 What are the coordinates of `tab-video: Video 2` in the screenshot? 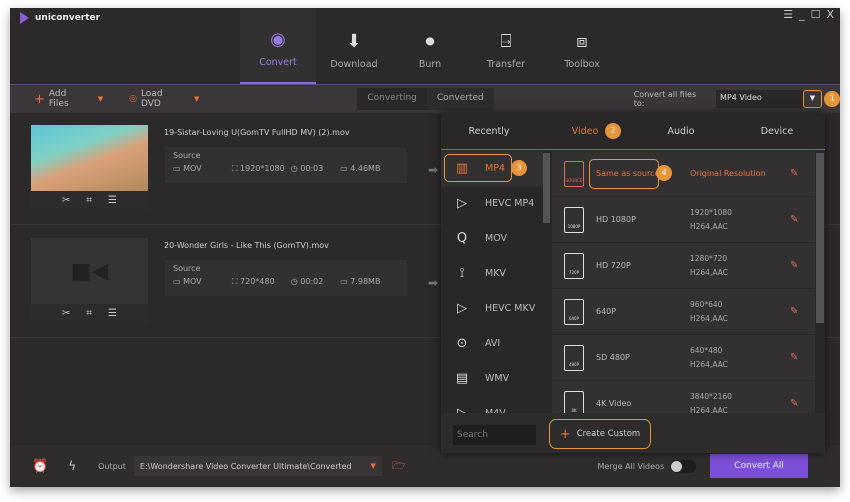 It's located at (585, 148).